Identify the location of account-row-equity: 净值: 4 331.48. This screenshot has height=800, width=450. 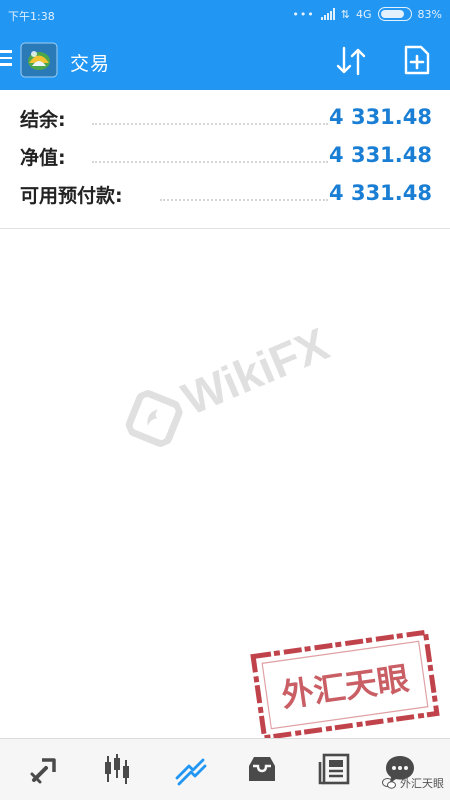
(225, 148).